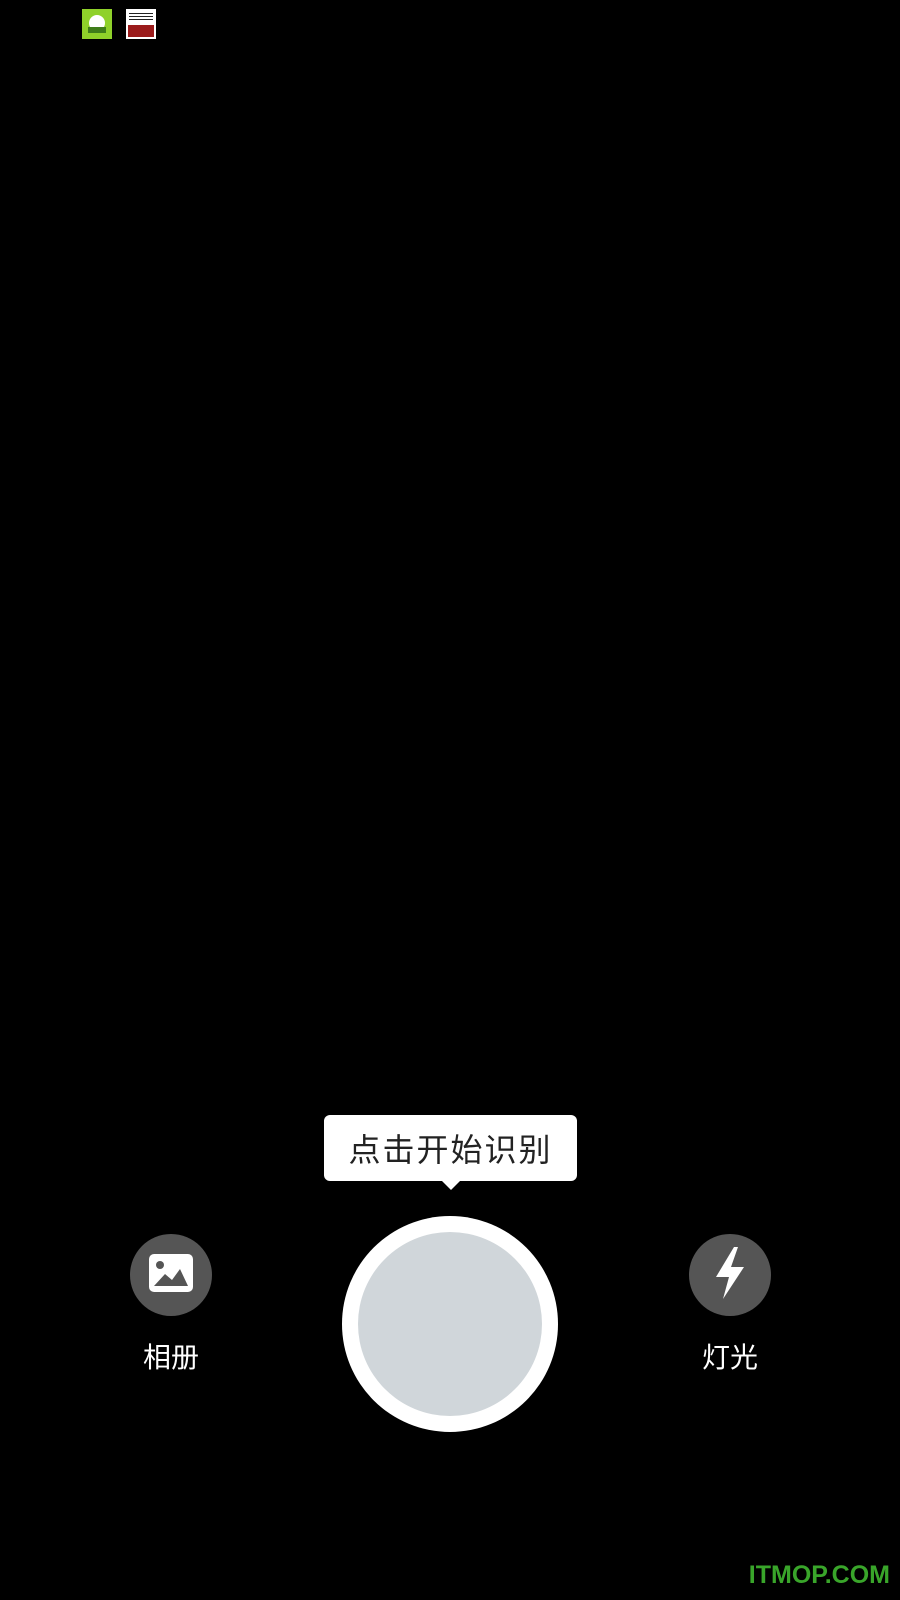 The height and width of the screenshot is (1600, 900). I want to click on album-label: 相册, so click(170, 1357).